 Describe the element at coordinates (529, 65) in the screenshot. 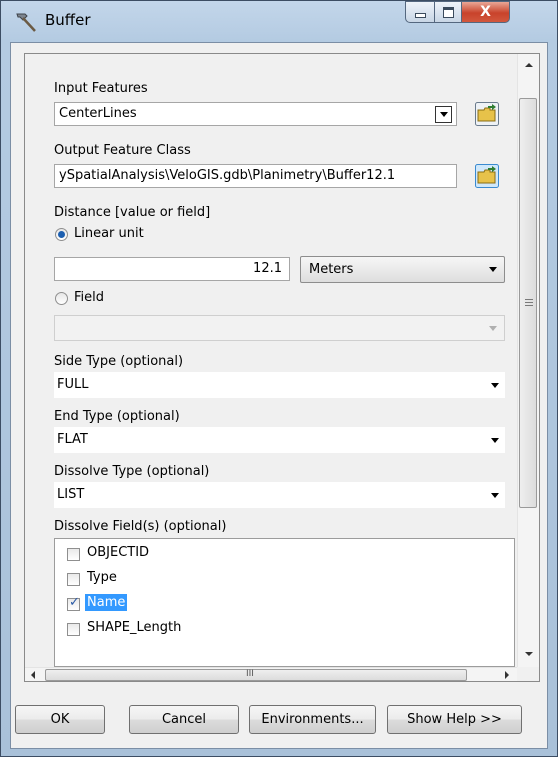

I see `scroll-up-icon` at that location.